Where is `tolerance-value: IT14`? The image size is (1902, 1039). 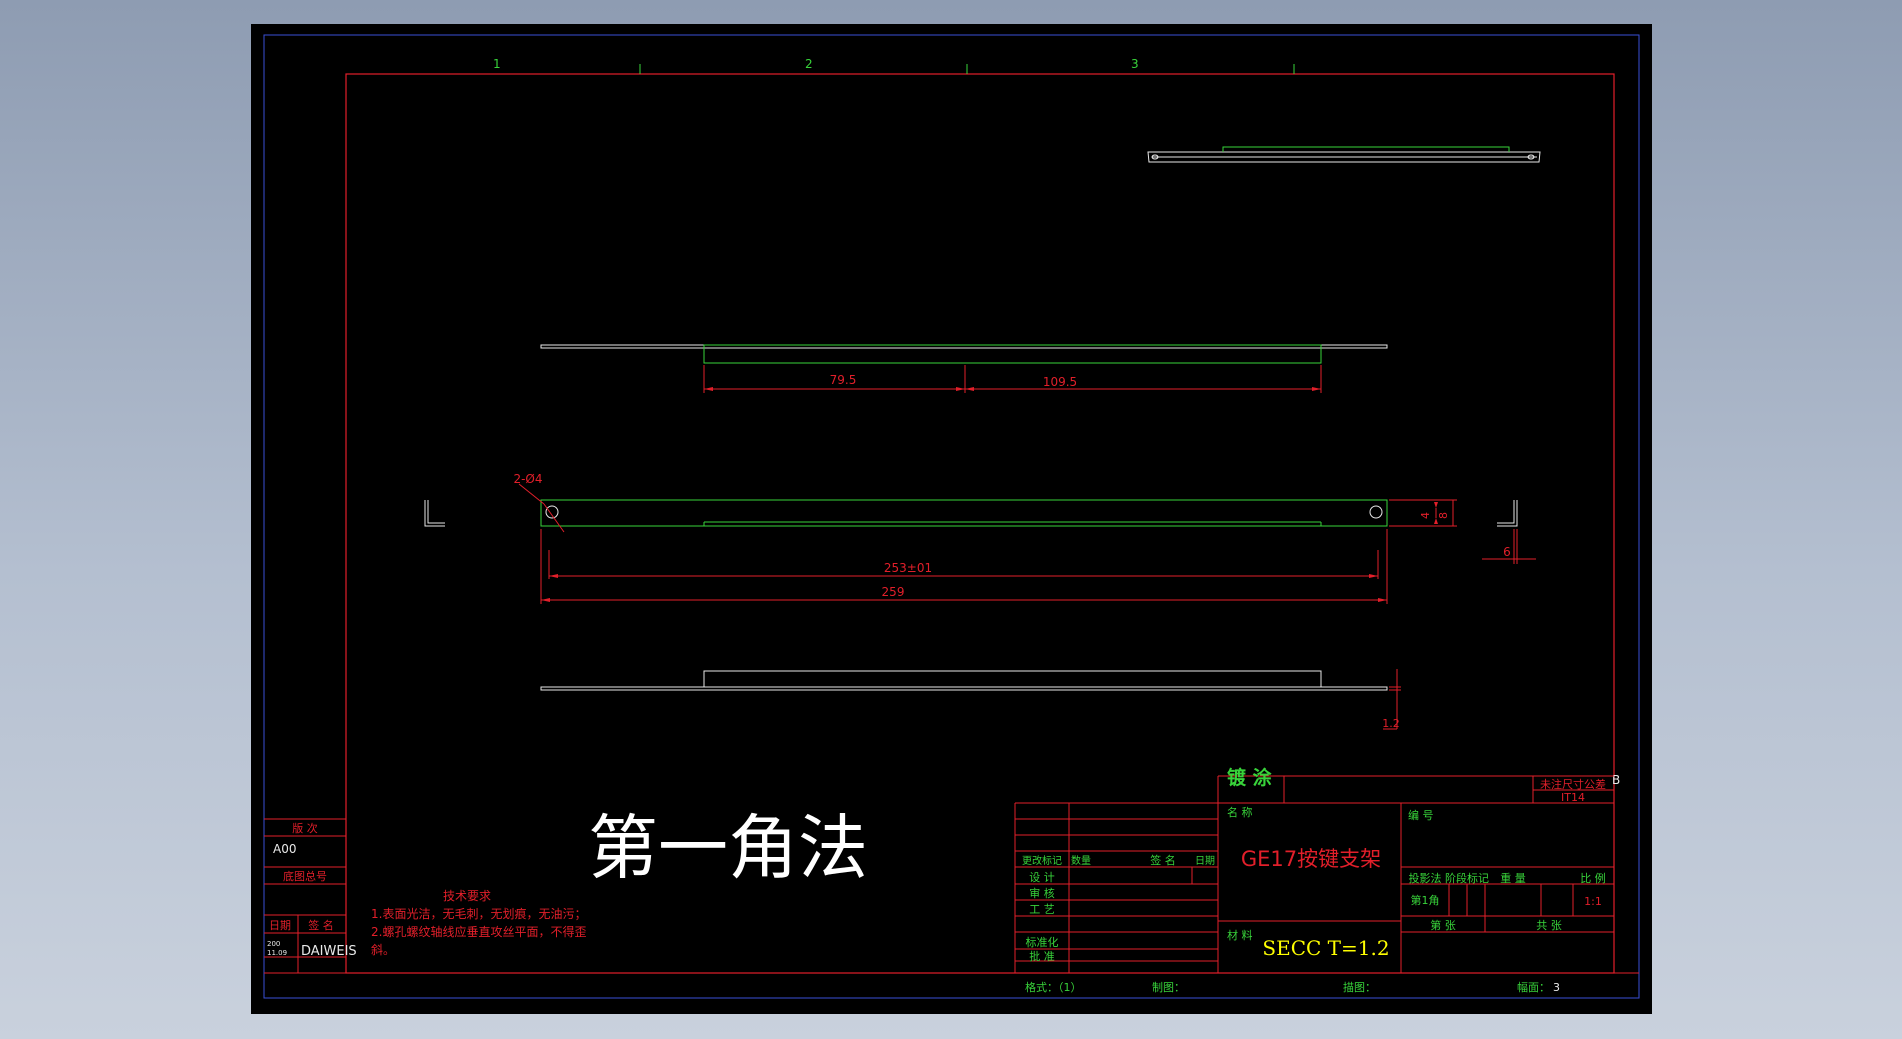
tolerance-value: IT14 is located at coordinates (1573, 797).